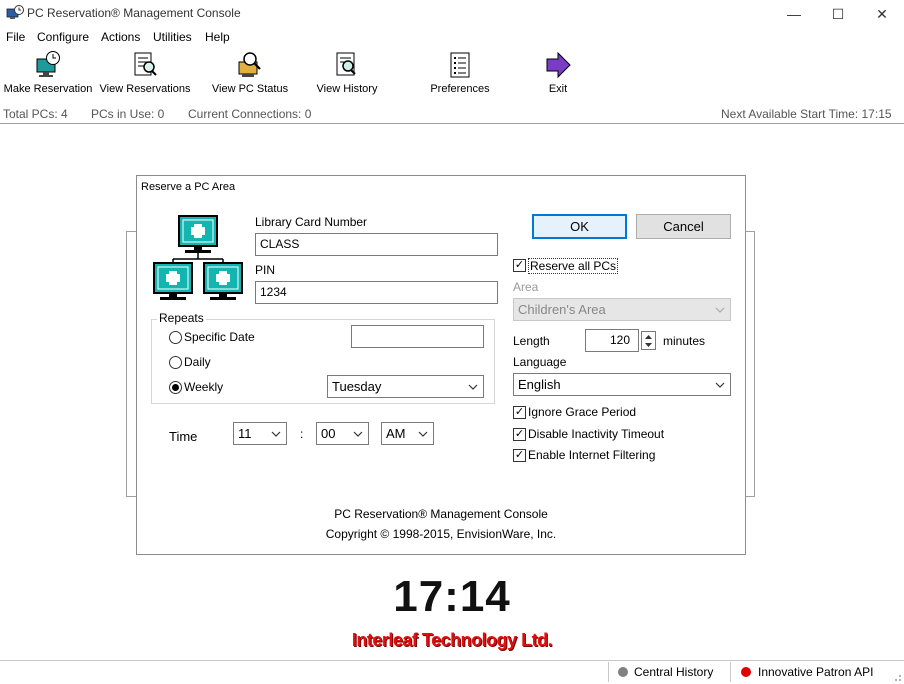  I want to click on preferences-label: Preferences, so click(460, 89).